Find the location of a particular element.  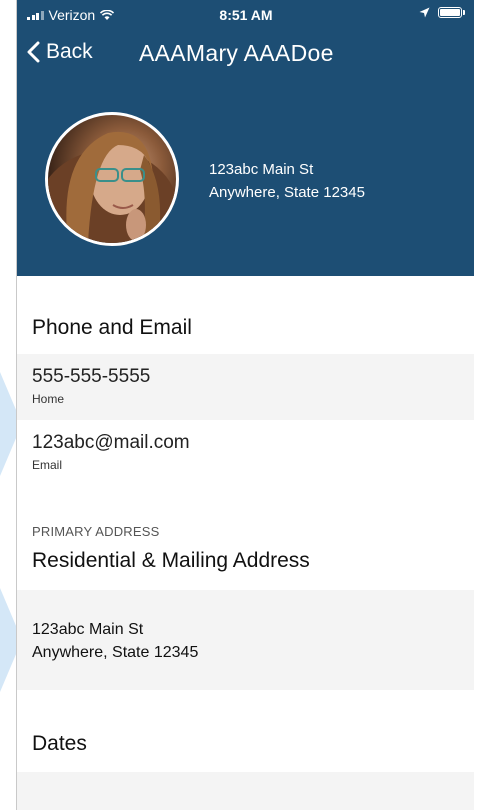

primary-address-caption: PRIMARY ADDRESS is located at coordinates (96, 531).